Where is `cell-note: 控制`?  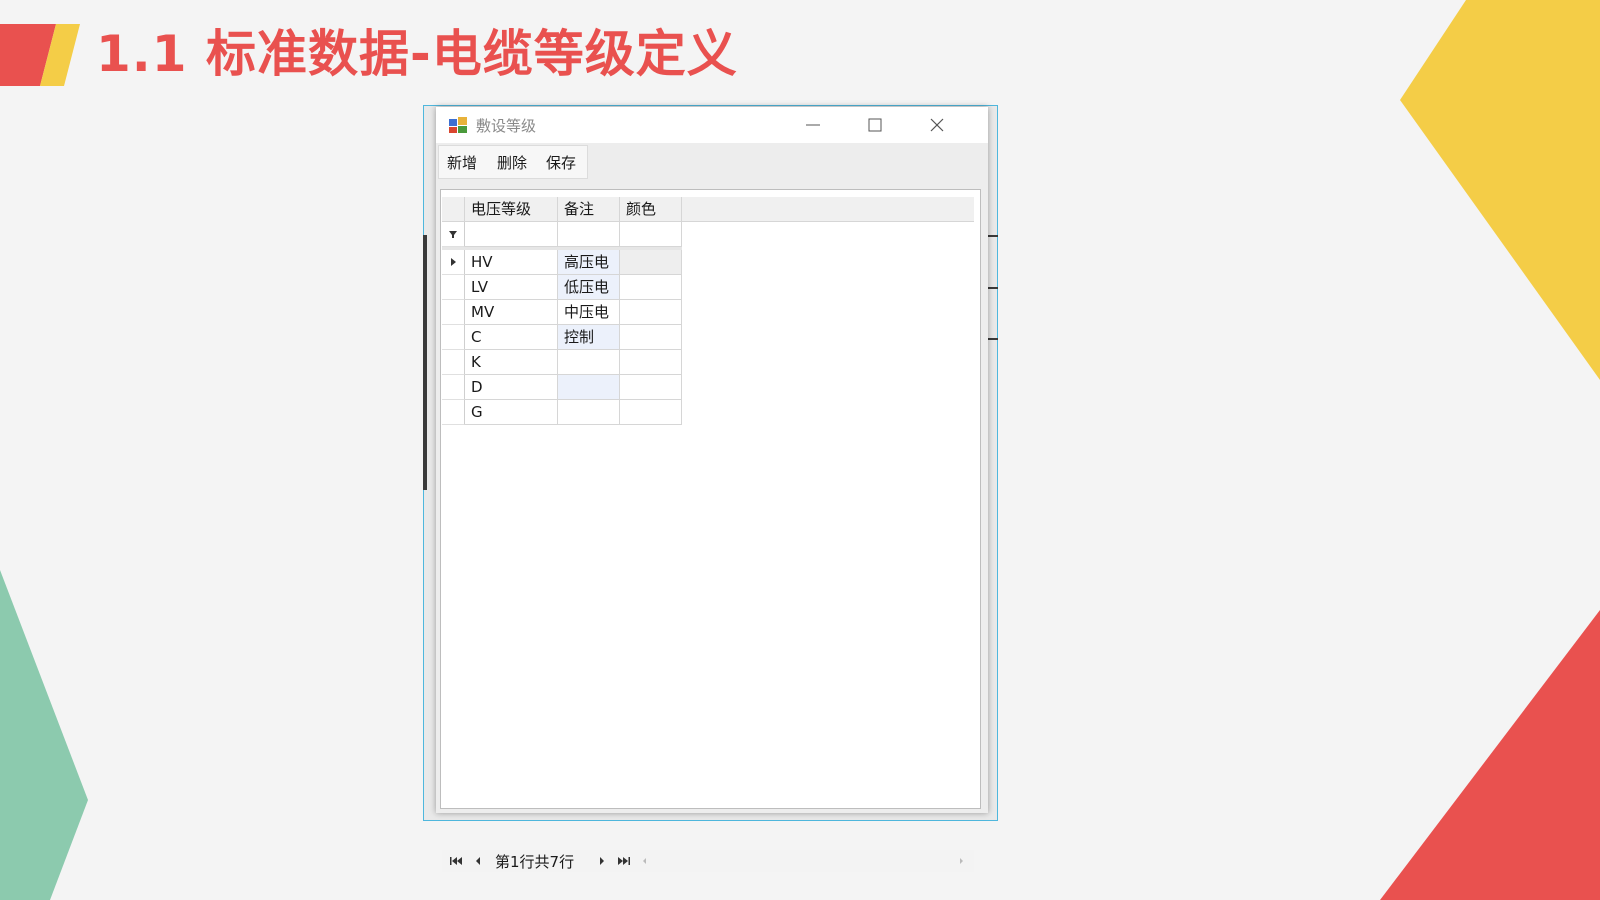 cell-note: 控制 is located at coordinates (589, 337).